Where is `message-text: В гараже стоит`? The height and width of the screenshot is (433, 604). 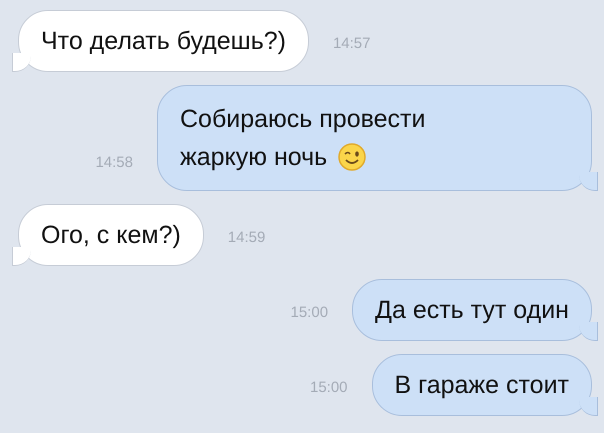 message-text: В гараже стоит is located at coordinates (481, 385).